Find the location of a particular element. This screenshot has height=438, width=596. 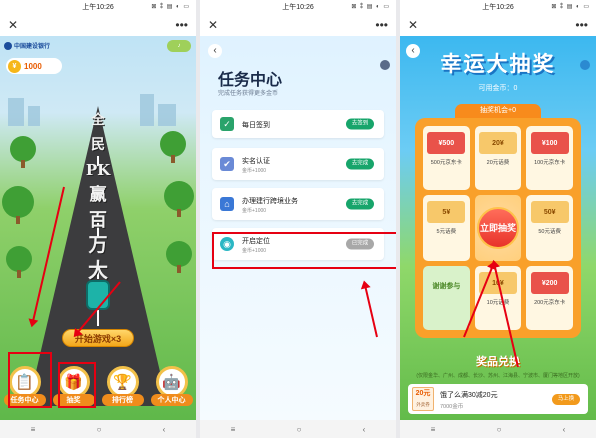

verify-icon: ✔ is located at coordinates (227, 164).